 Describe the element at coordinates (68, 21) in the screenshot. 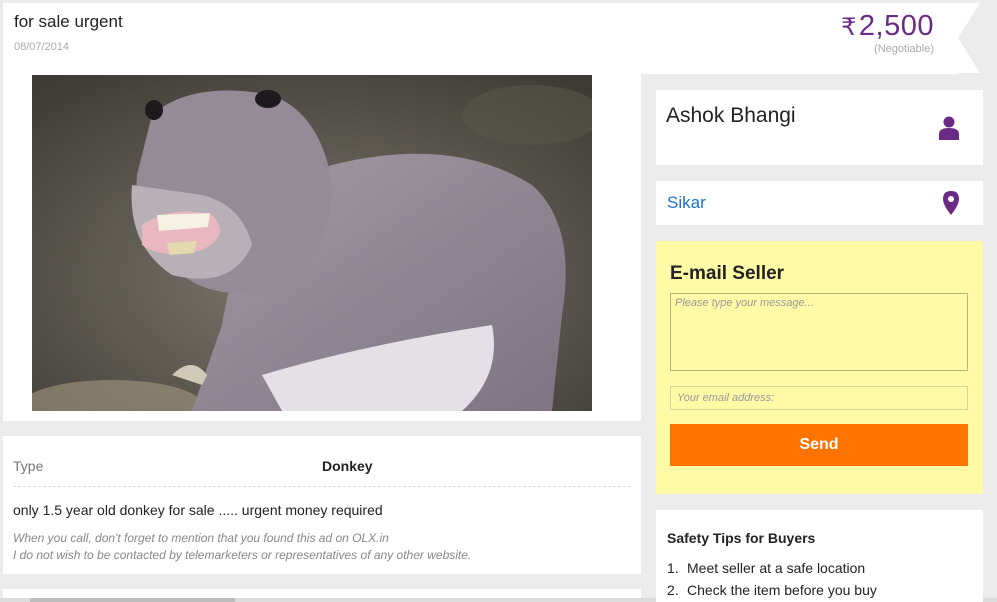

I see `listing-title: for sale urgent` at that location.